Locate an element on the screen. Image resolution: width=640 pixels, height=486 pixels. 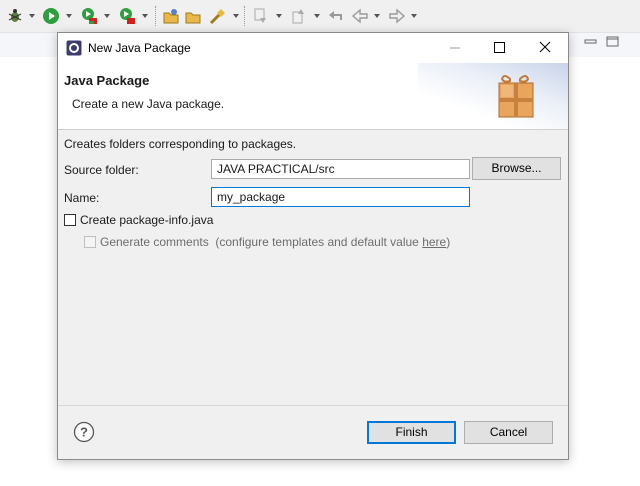
coverage-dropdown-icon is located at coordinates (107, 16).